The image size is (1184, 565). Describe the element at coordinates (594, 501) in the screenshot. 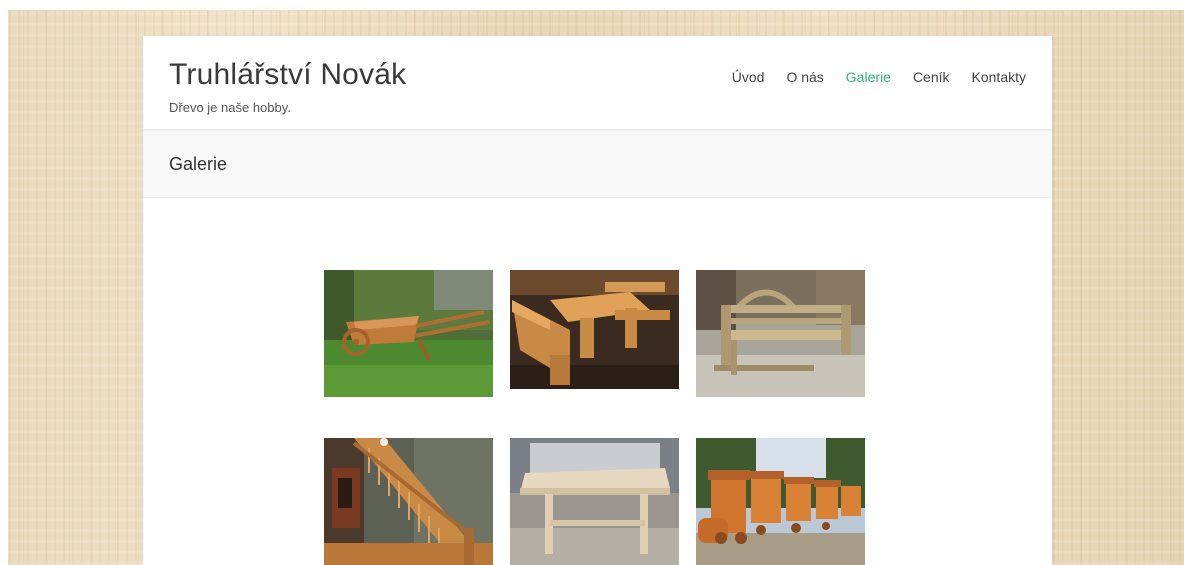

I see `gallery-image-table` at that location.